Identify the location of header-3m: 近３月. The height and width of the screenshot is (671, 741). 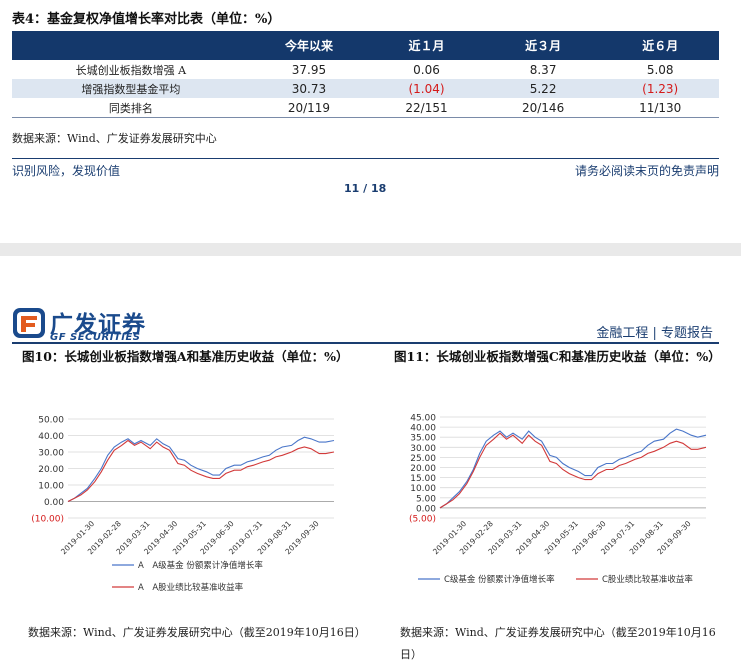
(543, 45).